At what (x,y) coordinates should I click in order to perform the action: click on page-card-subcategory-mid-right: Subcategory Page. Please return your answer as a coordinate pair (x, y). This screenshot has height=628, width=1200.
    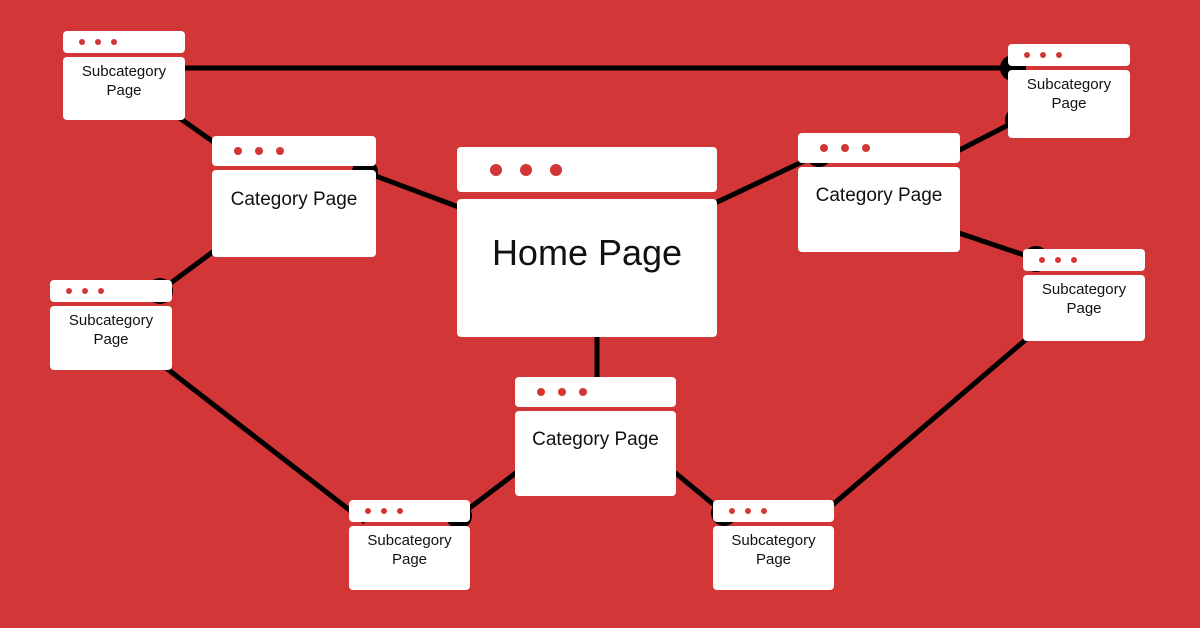
    Looking at the image, I should click on (1084, 295).